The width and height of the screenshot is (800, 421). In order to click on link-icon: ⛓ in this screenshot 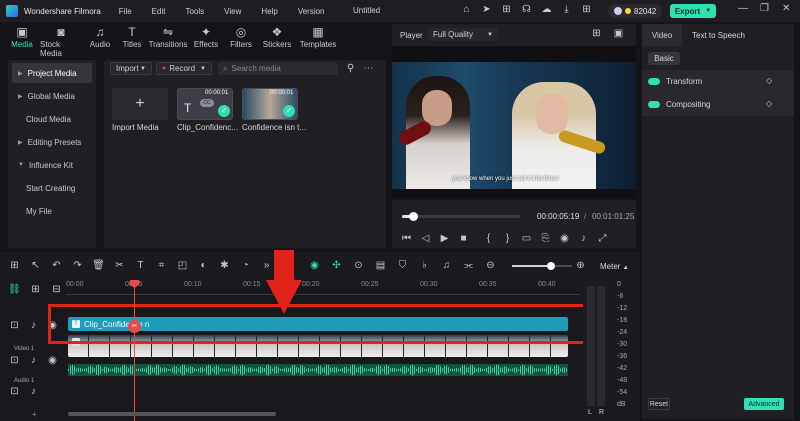, I will do `click(14, 290)`.